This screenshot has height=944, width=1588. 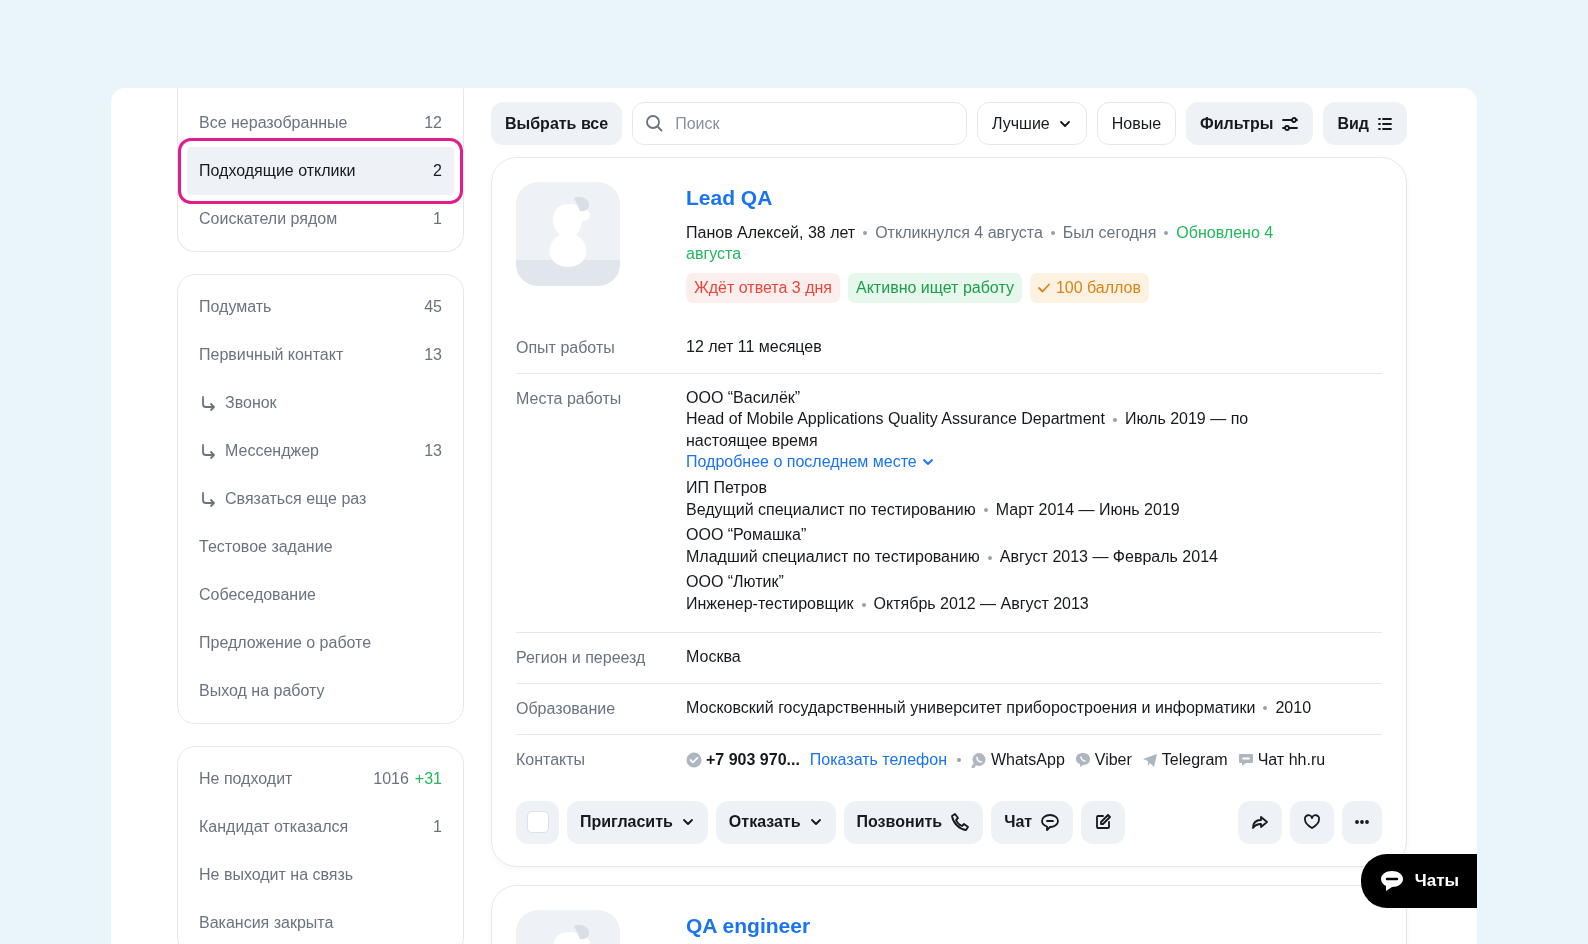 I want to click on sidebar-item: Выход на работу, so click(x=320, y=691).